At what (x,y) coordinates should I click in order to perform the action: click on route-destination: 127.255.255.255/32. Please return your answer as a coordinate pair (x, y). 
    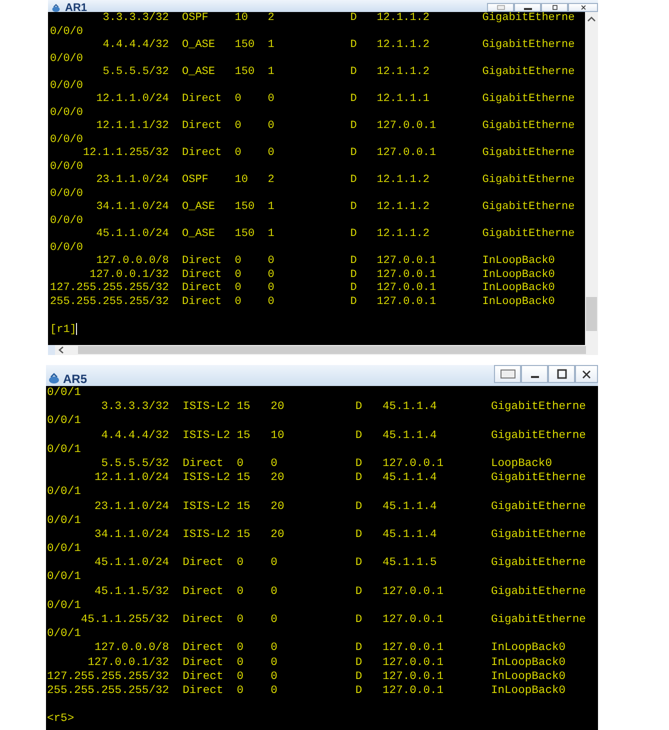
    Looking at the image, I should click on (108, 676).